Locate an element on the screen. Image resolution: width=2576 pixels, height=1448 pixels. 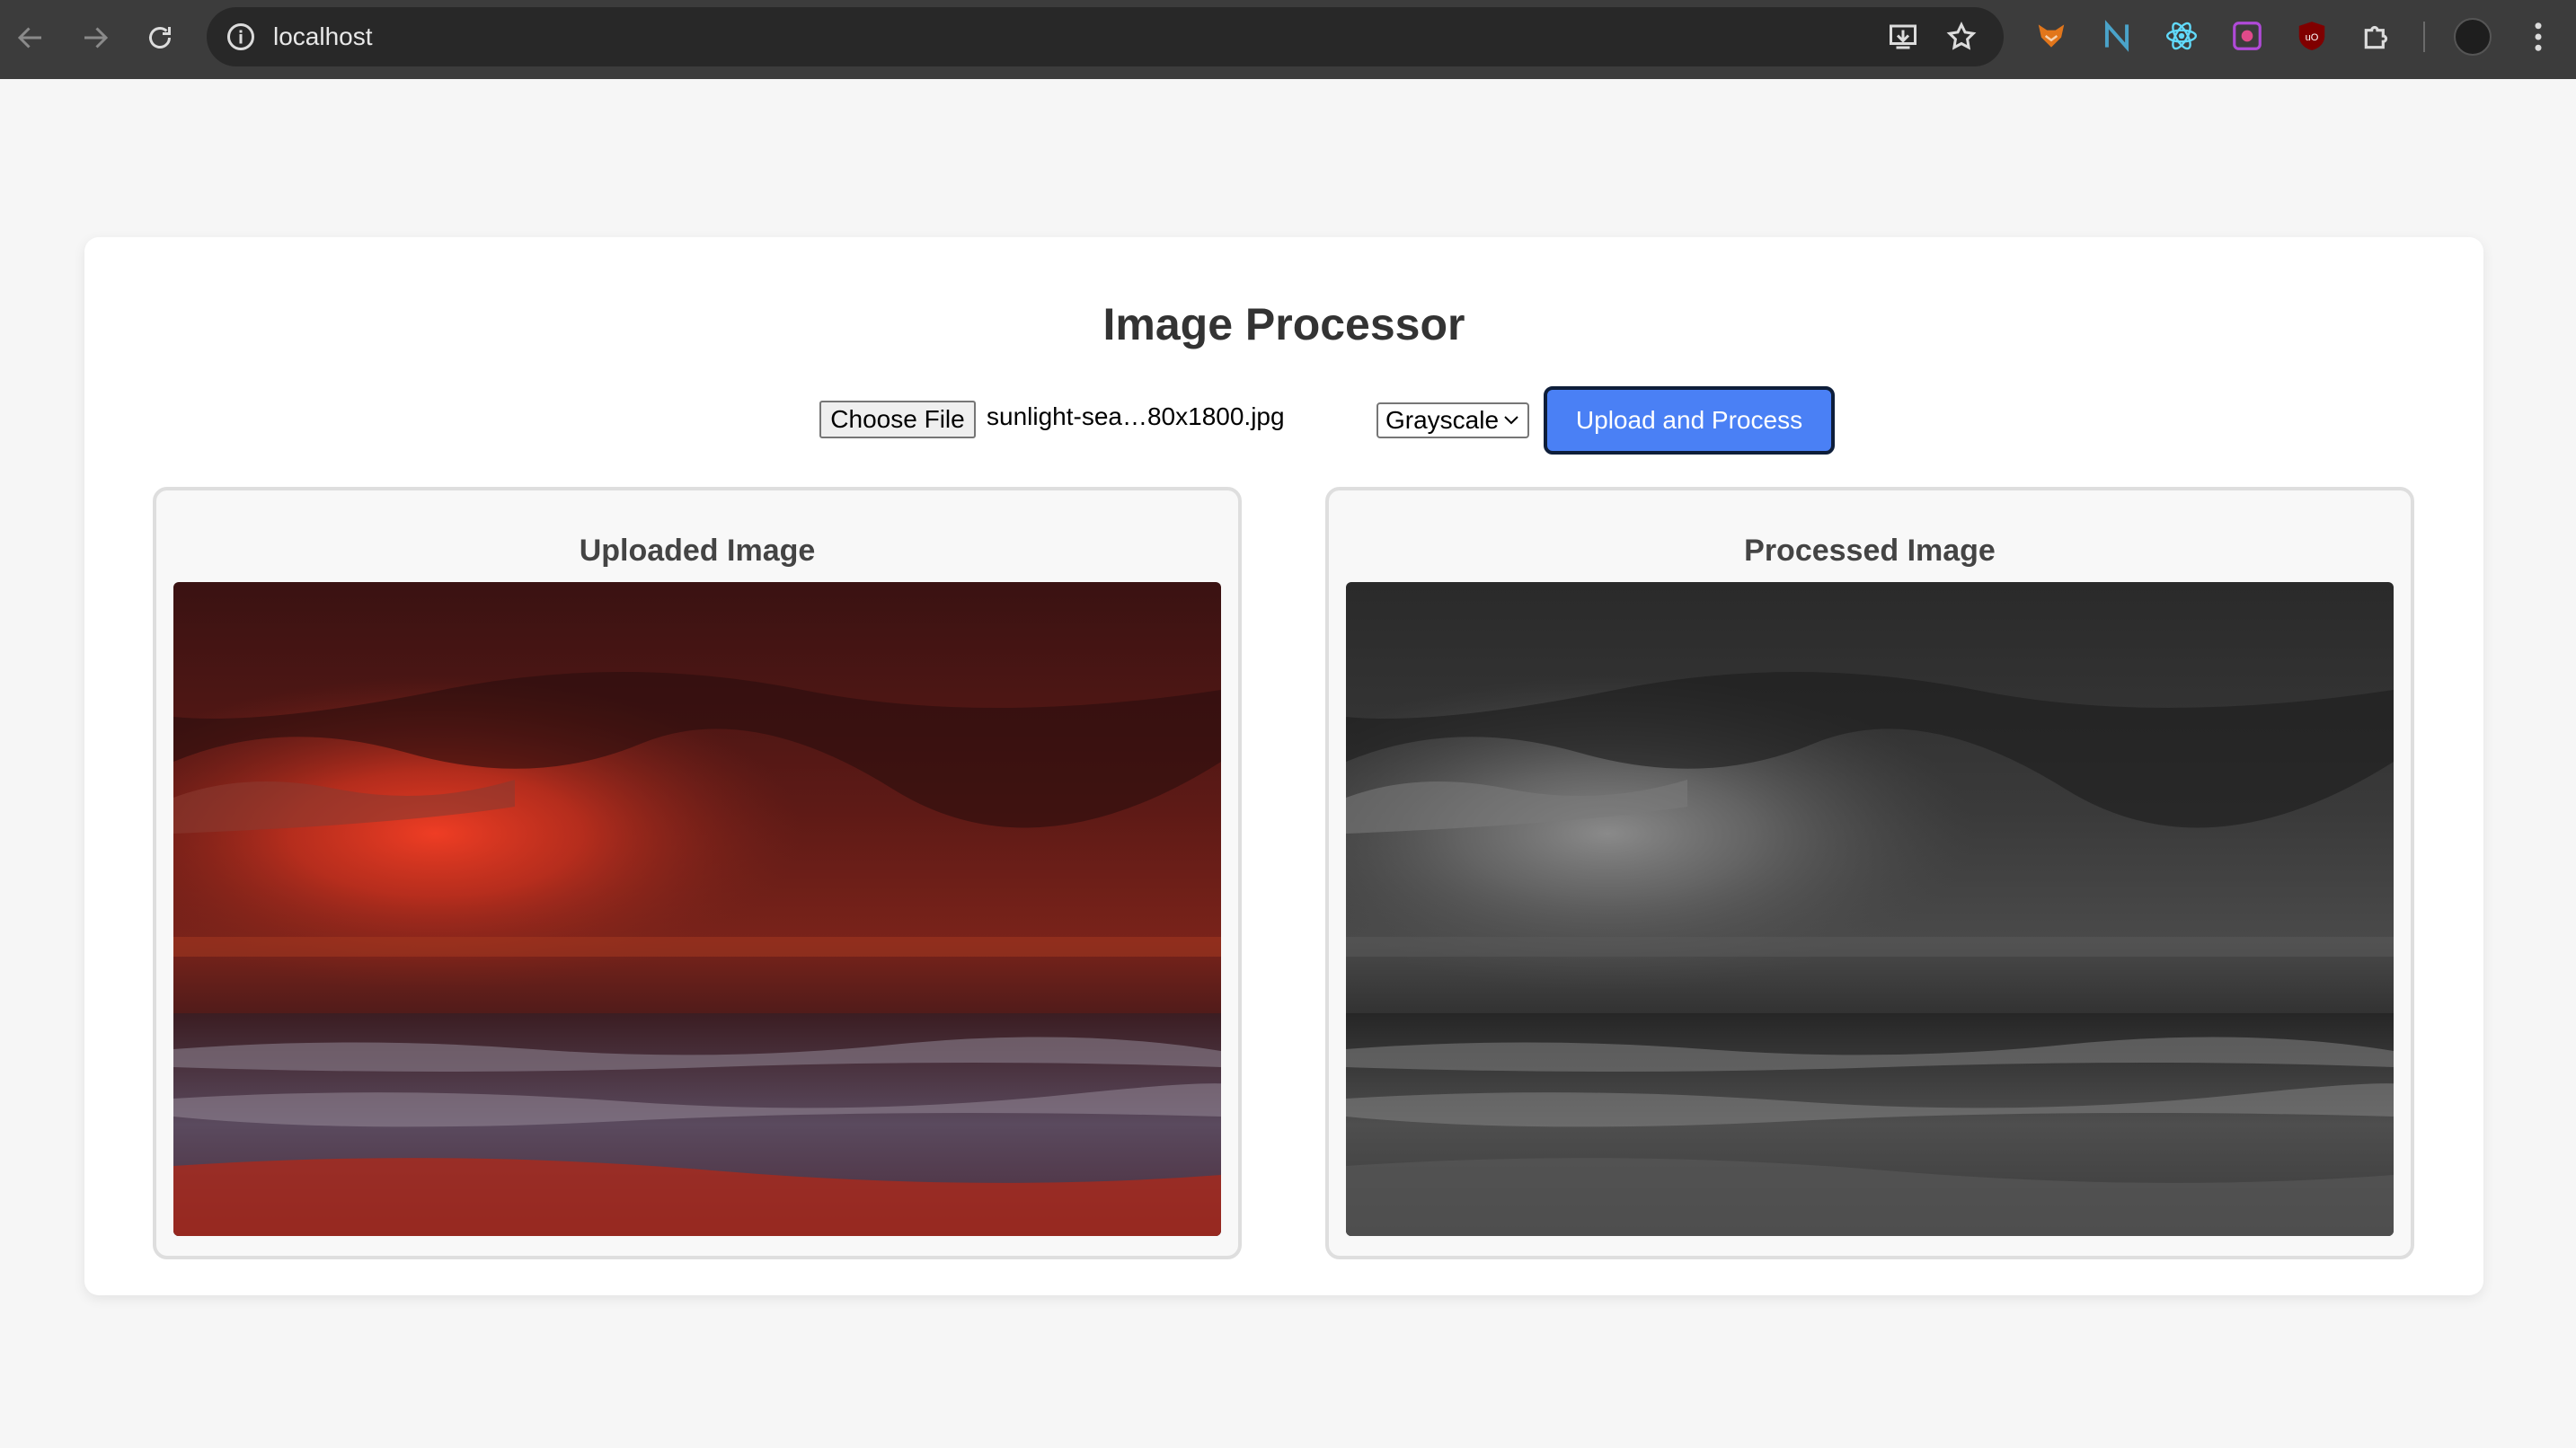
choose-file-button: Choose File is located at coordinates (898, 420).